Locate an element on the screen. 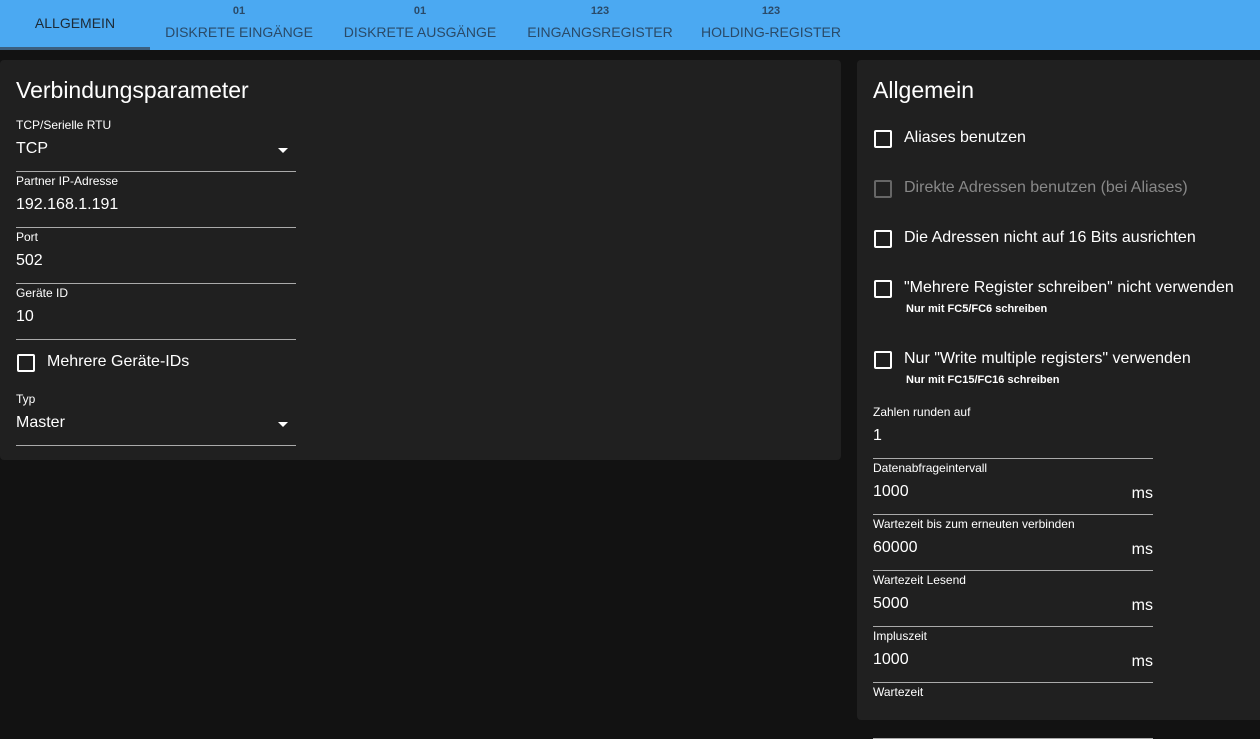 The width and height of the screenshot is (1260, 739). port-input: Port 502 is located at coordinates (156, 256).